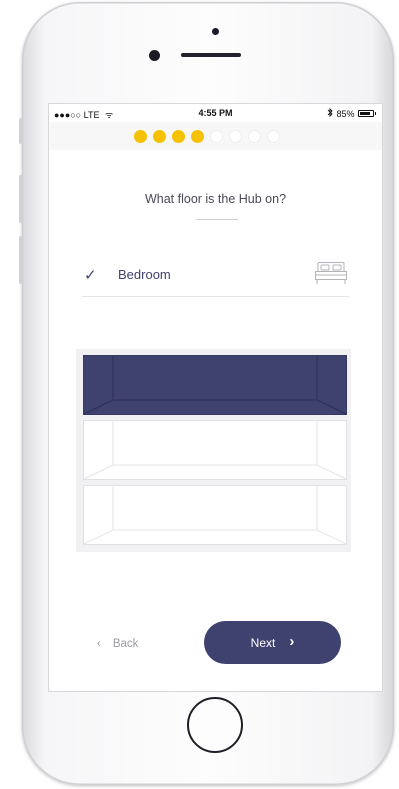 This screenshot has height=789, width=399. What do you see at coordinates (99, 644) in the screenshot?
I see `chevron-left-icon: ‹` at bounding box center [99, 644].